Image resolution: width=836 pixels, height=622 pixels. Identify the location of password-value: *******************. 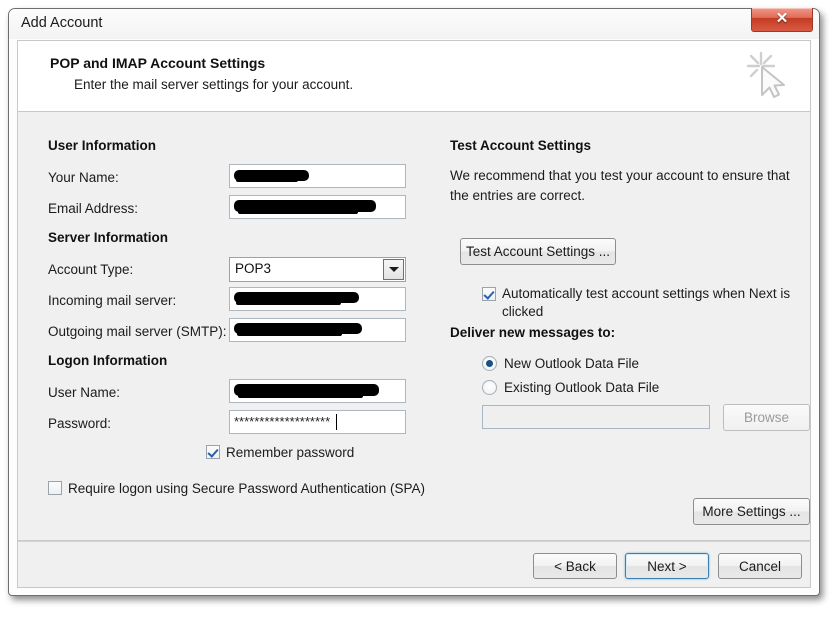
(282, 421).